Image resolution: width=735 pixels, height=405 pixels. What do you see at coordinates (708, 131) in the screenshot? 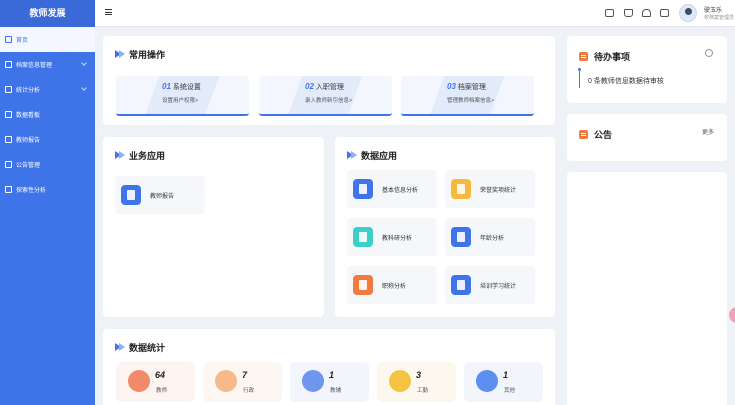
I see `more-link: 更多` at bounding box center [708, 131].